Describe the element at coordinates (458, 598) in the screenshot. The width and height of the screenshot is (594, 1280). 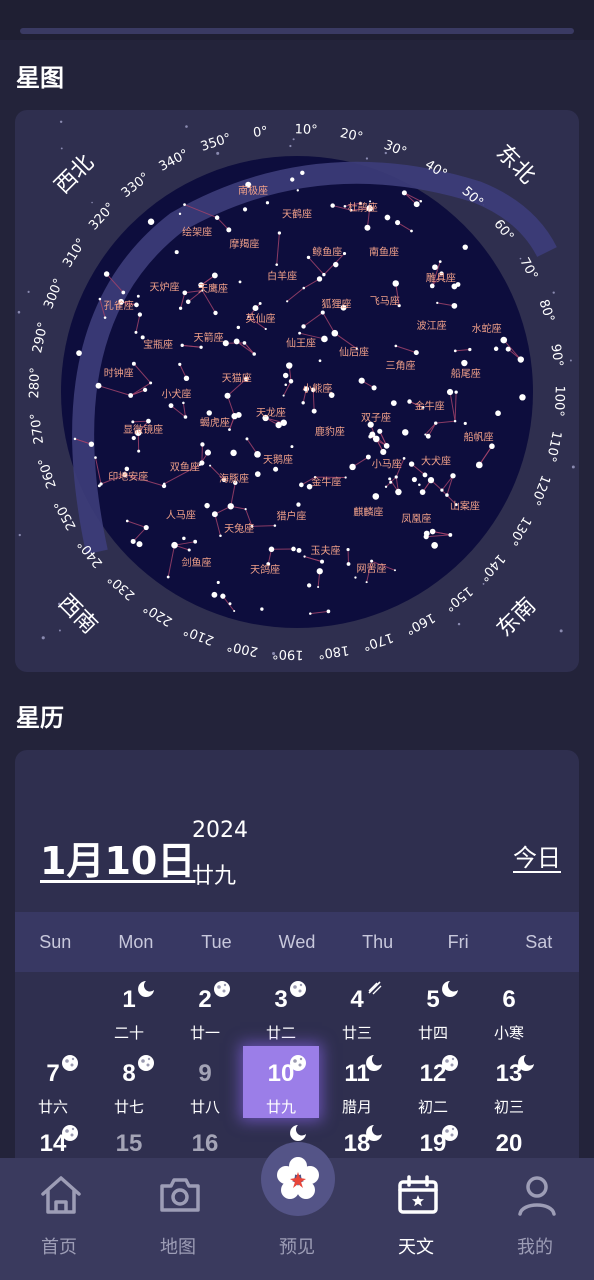
I see `azimuth-label: 150°` at that location.